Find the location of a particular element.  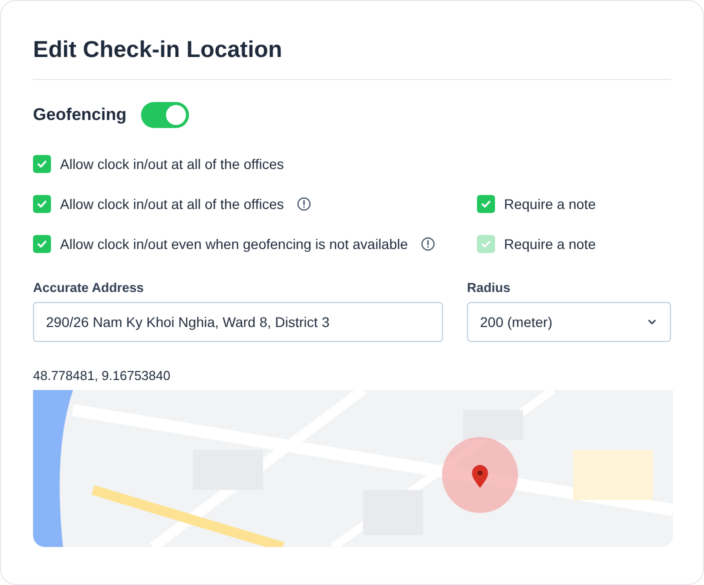

coordinates-text: 48.778481, 9.16753840 is located at coordinates (102, 375).